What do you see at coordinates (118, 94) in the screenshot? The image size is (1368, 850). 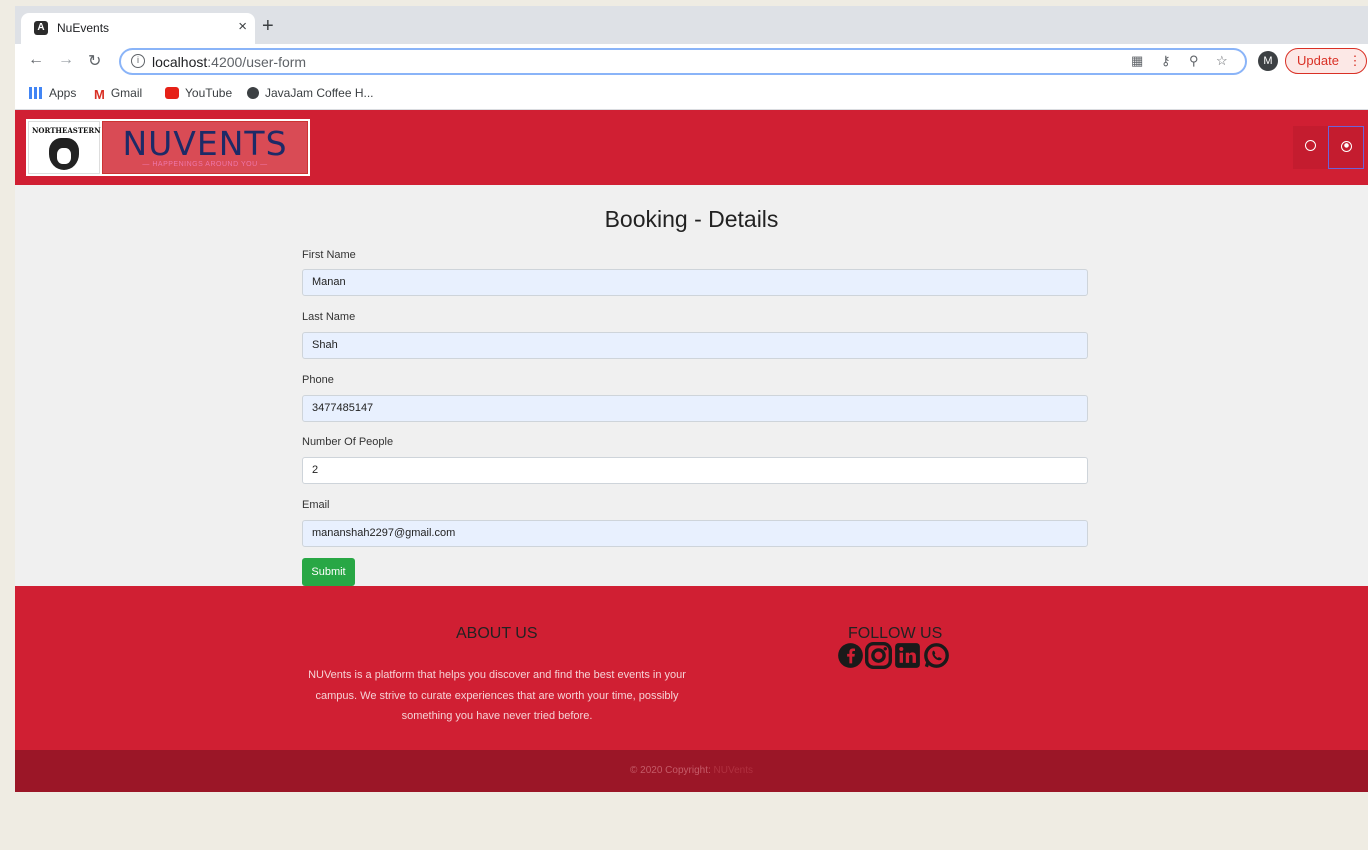 I see `bookmark-gmail: M Gmail` at bounding box center [118, 94].